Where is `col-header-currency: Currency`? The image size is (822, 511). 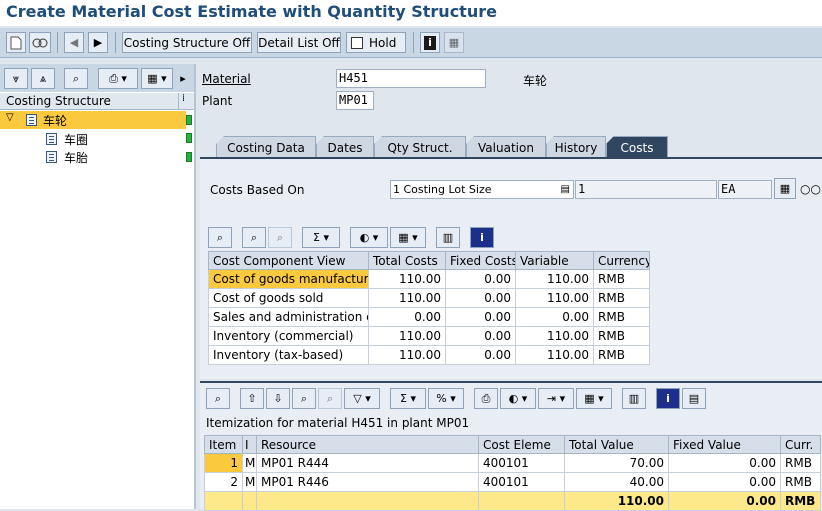 col-header-currency: Currency is located at coordinates (621, 260).